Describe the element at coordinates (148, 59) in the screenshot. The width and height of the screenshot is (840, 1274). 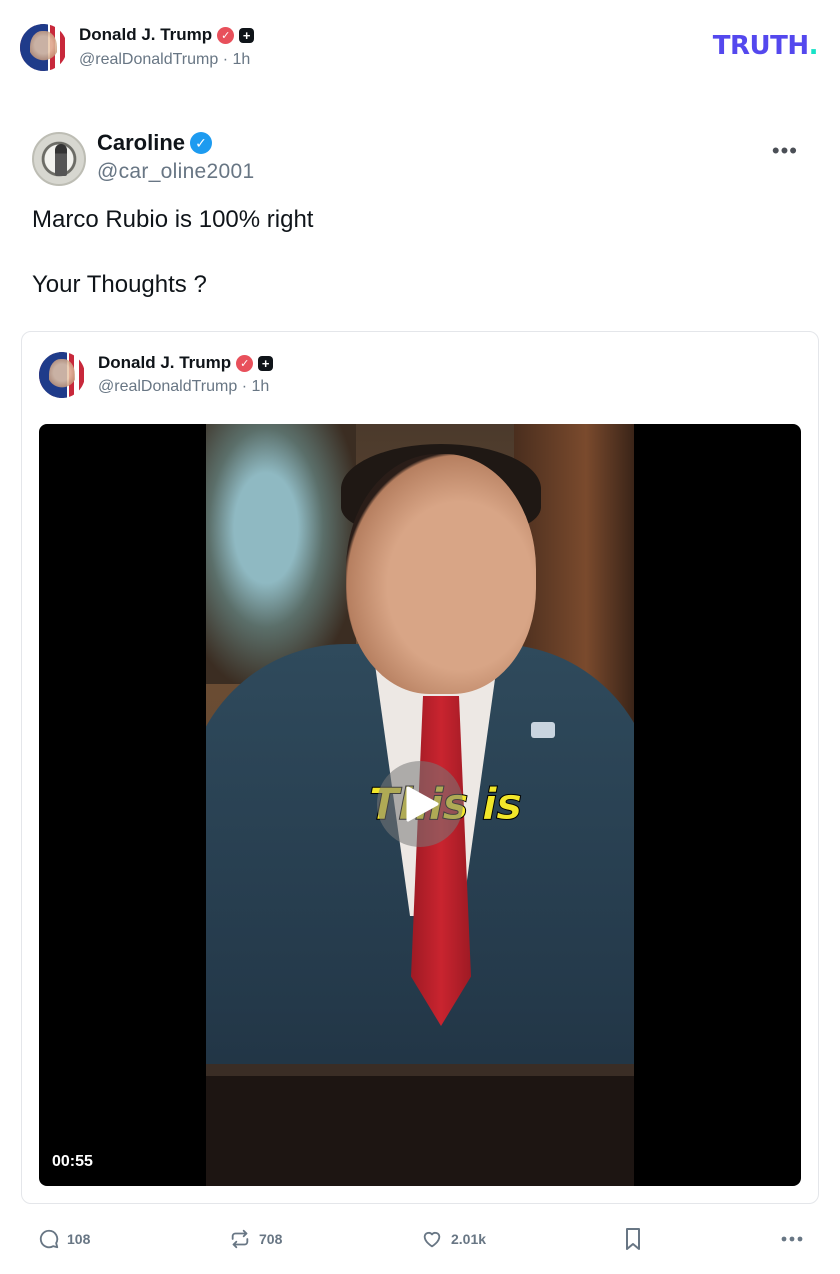
I see `author-handle: @realDonaldTrump` at that location.